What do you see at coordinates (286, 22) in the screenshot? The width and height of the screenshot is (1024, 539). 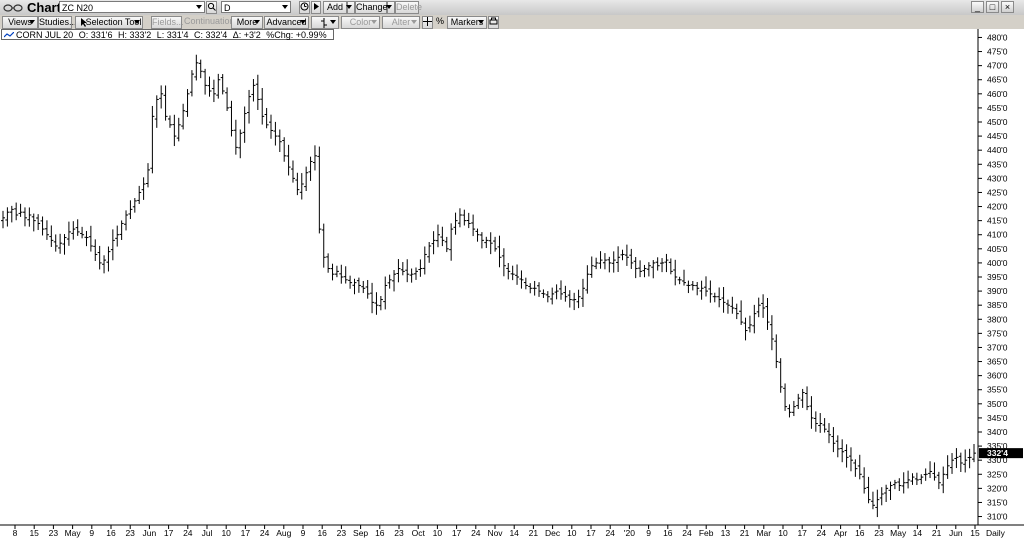 I see `advanced-button: Advanced` at bounding box center [286, 22].